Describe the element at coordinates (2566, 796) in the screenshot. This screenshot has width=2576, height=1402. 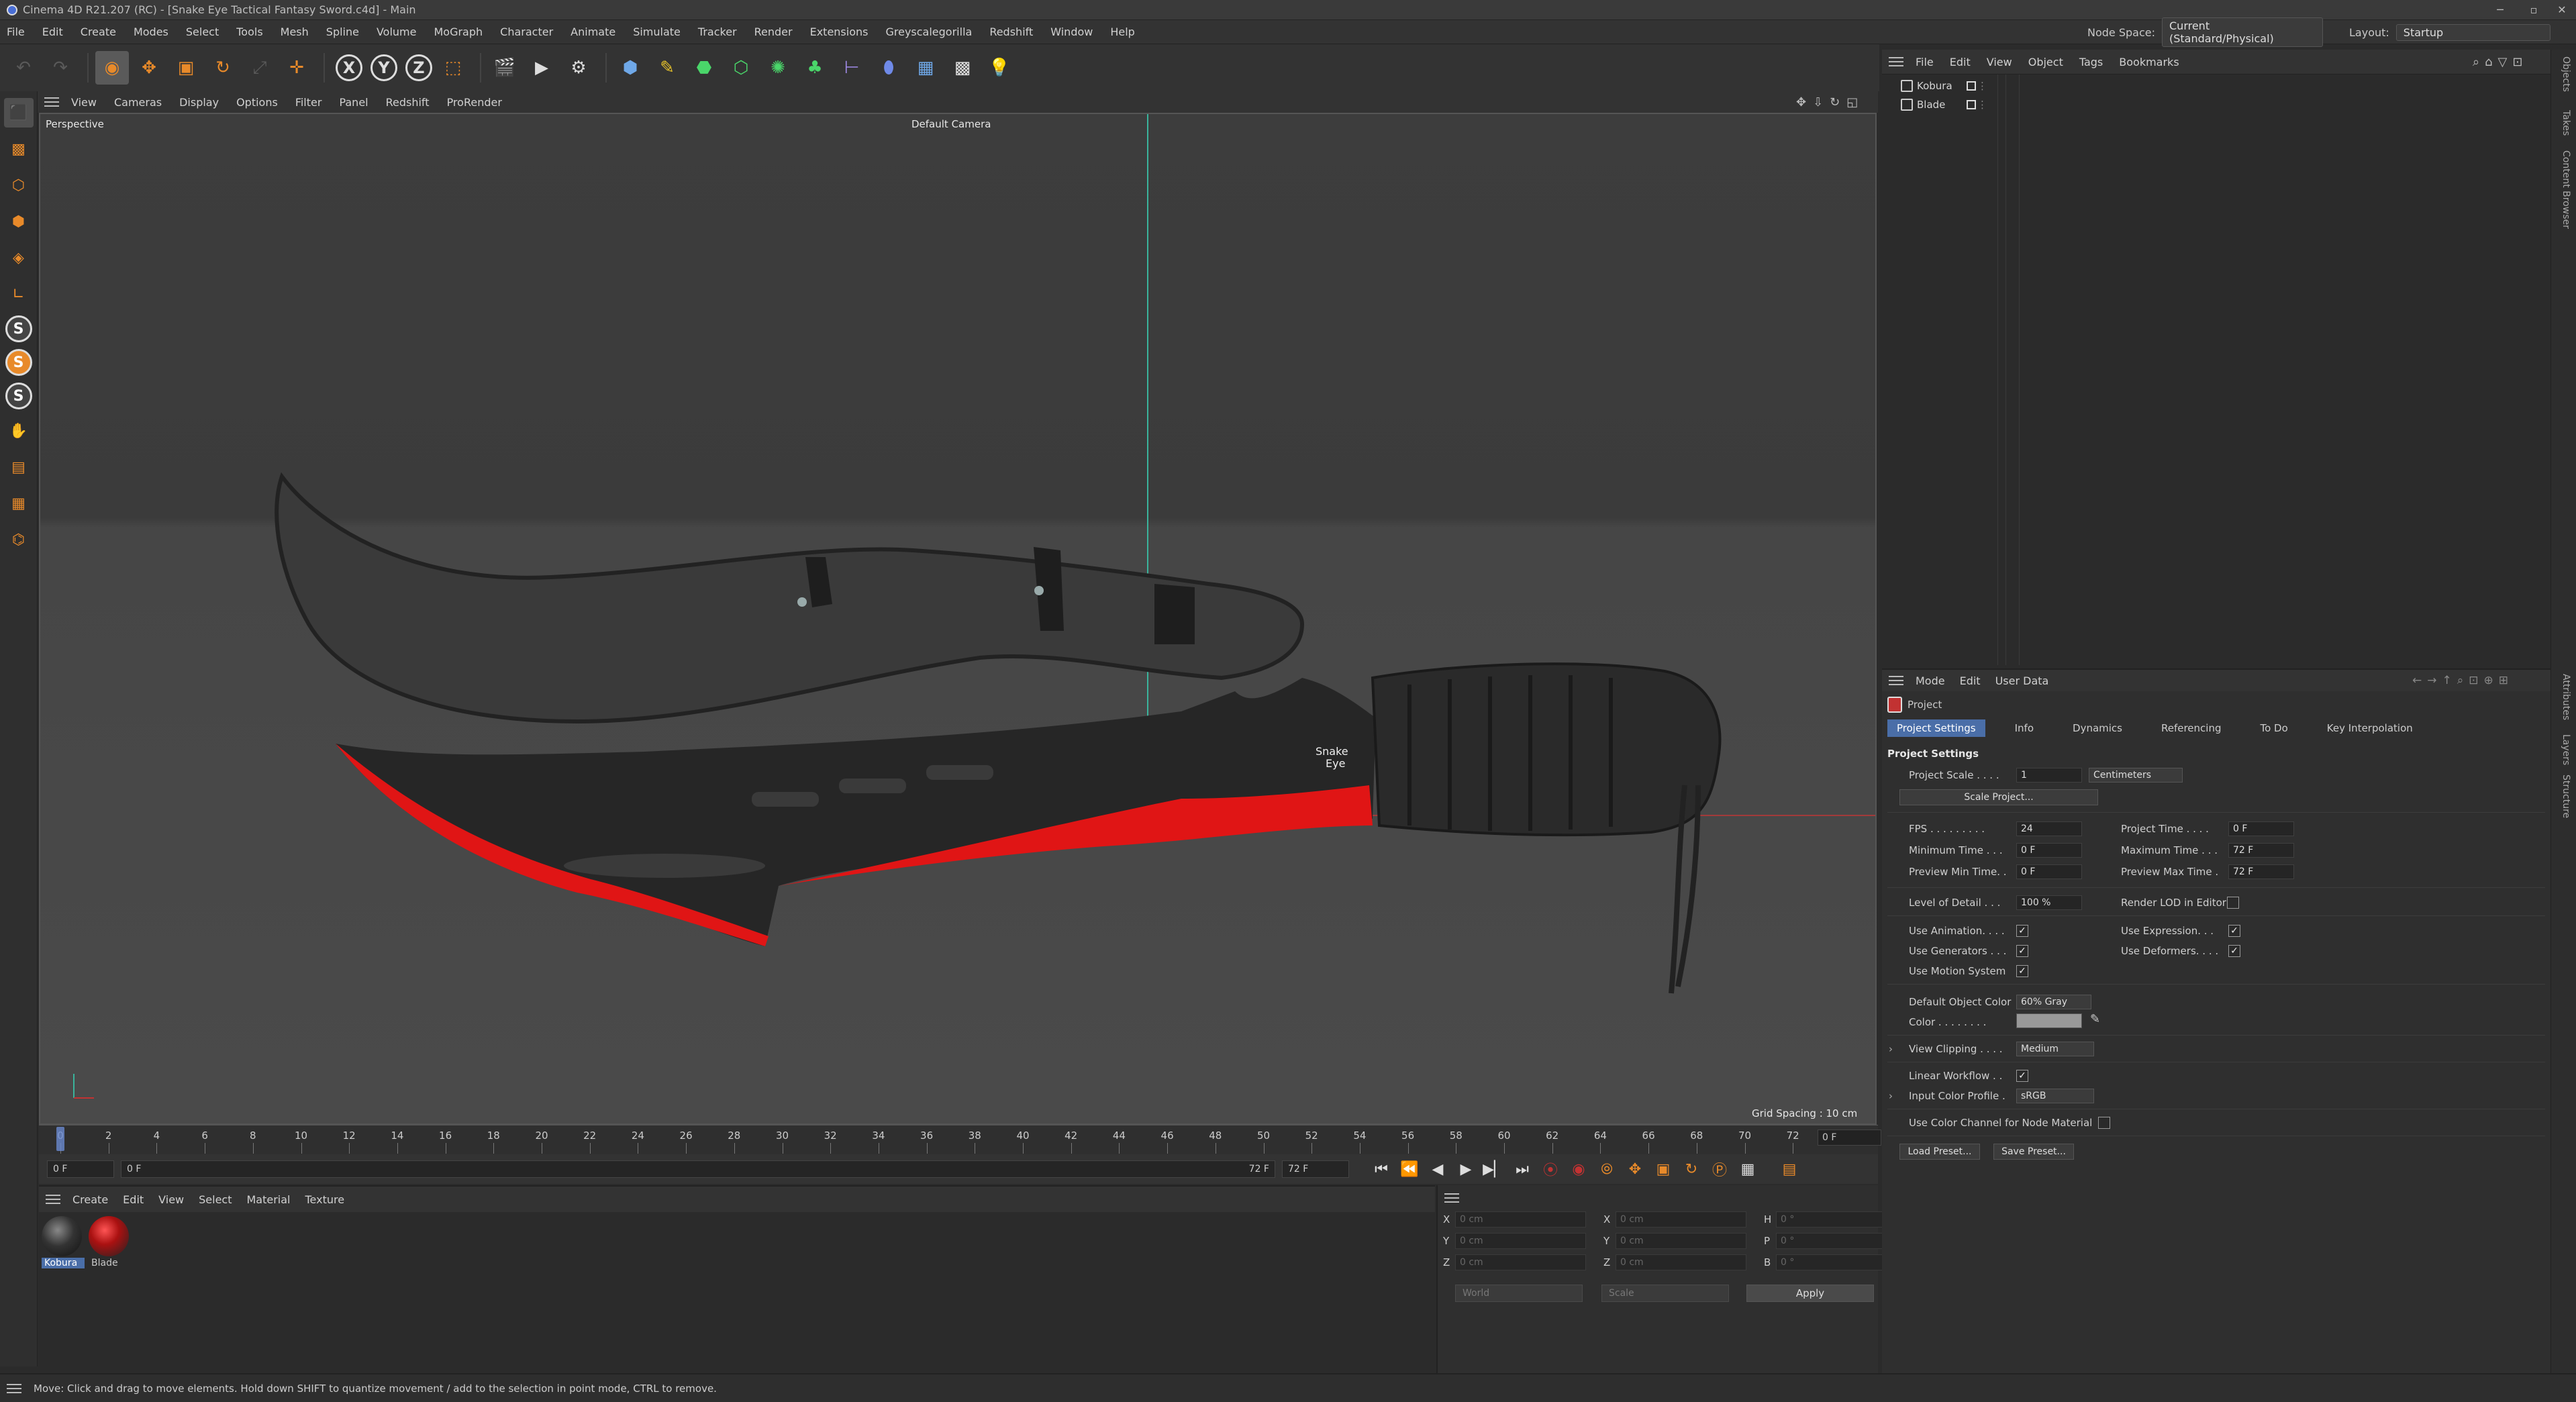
I see `tab-structure: Structure` at that location.